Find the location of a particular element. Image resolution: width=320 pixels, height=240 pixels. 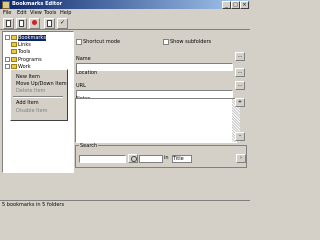

open-button is located at coordinates (21, 23).